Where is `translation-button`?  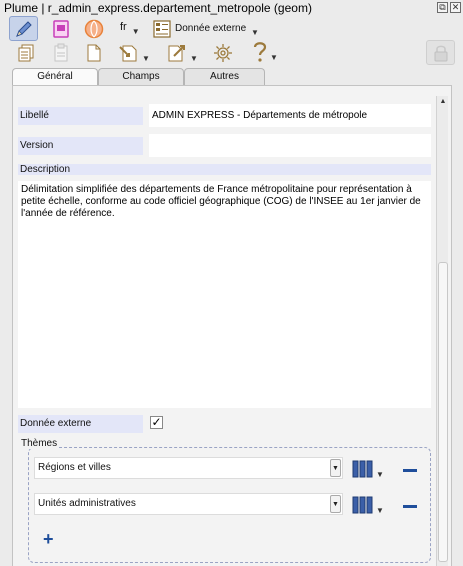 translation-button is located at coordinates (94, 29).